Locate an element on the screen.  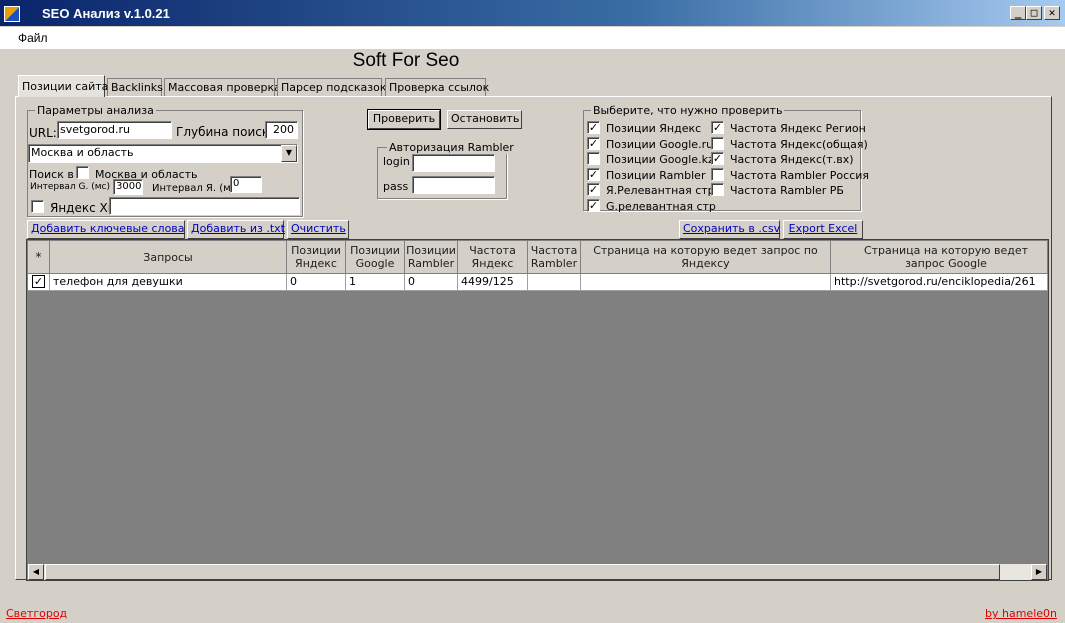
menu-bar: Файл is located at coordinates (532, 38).